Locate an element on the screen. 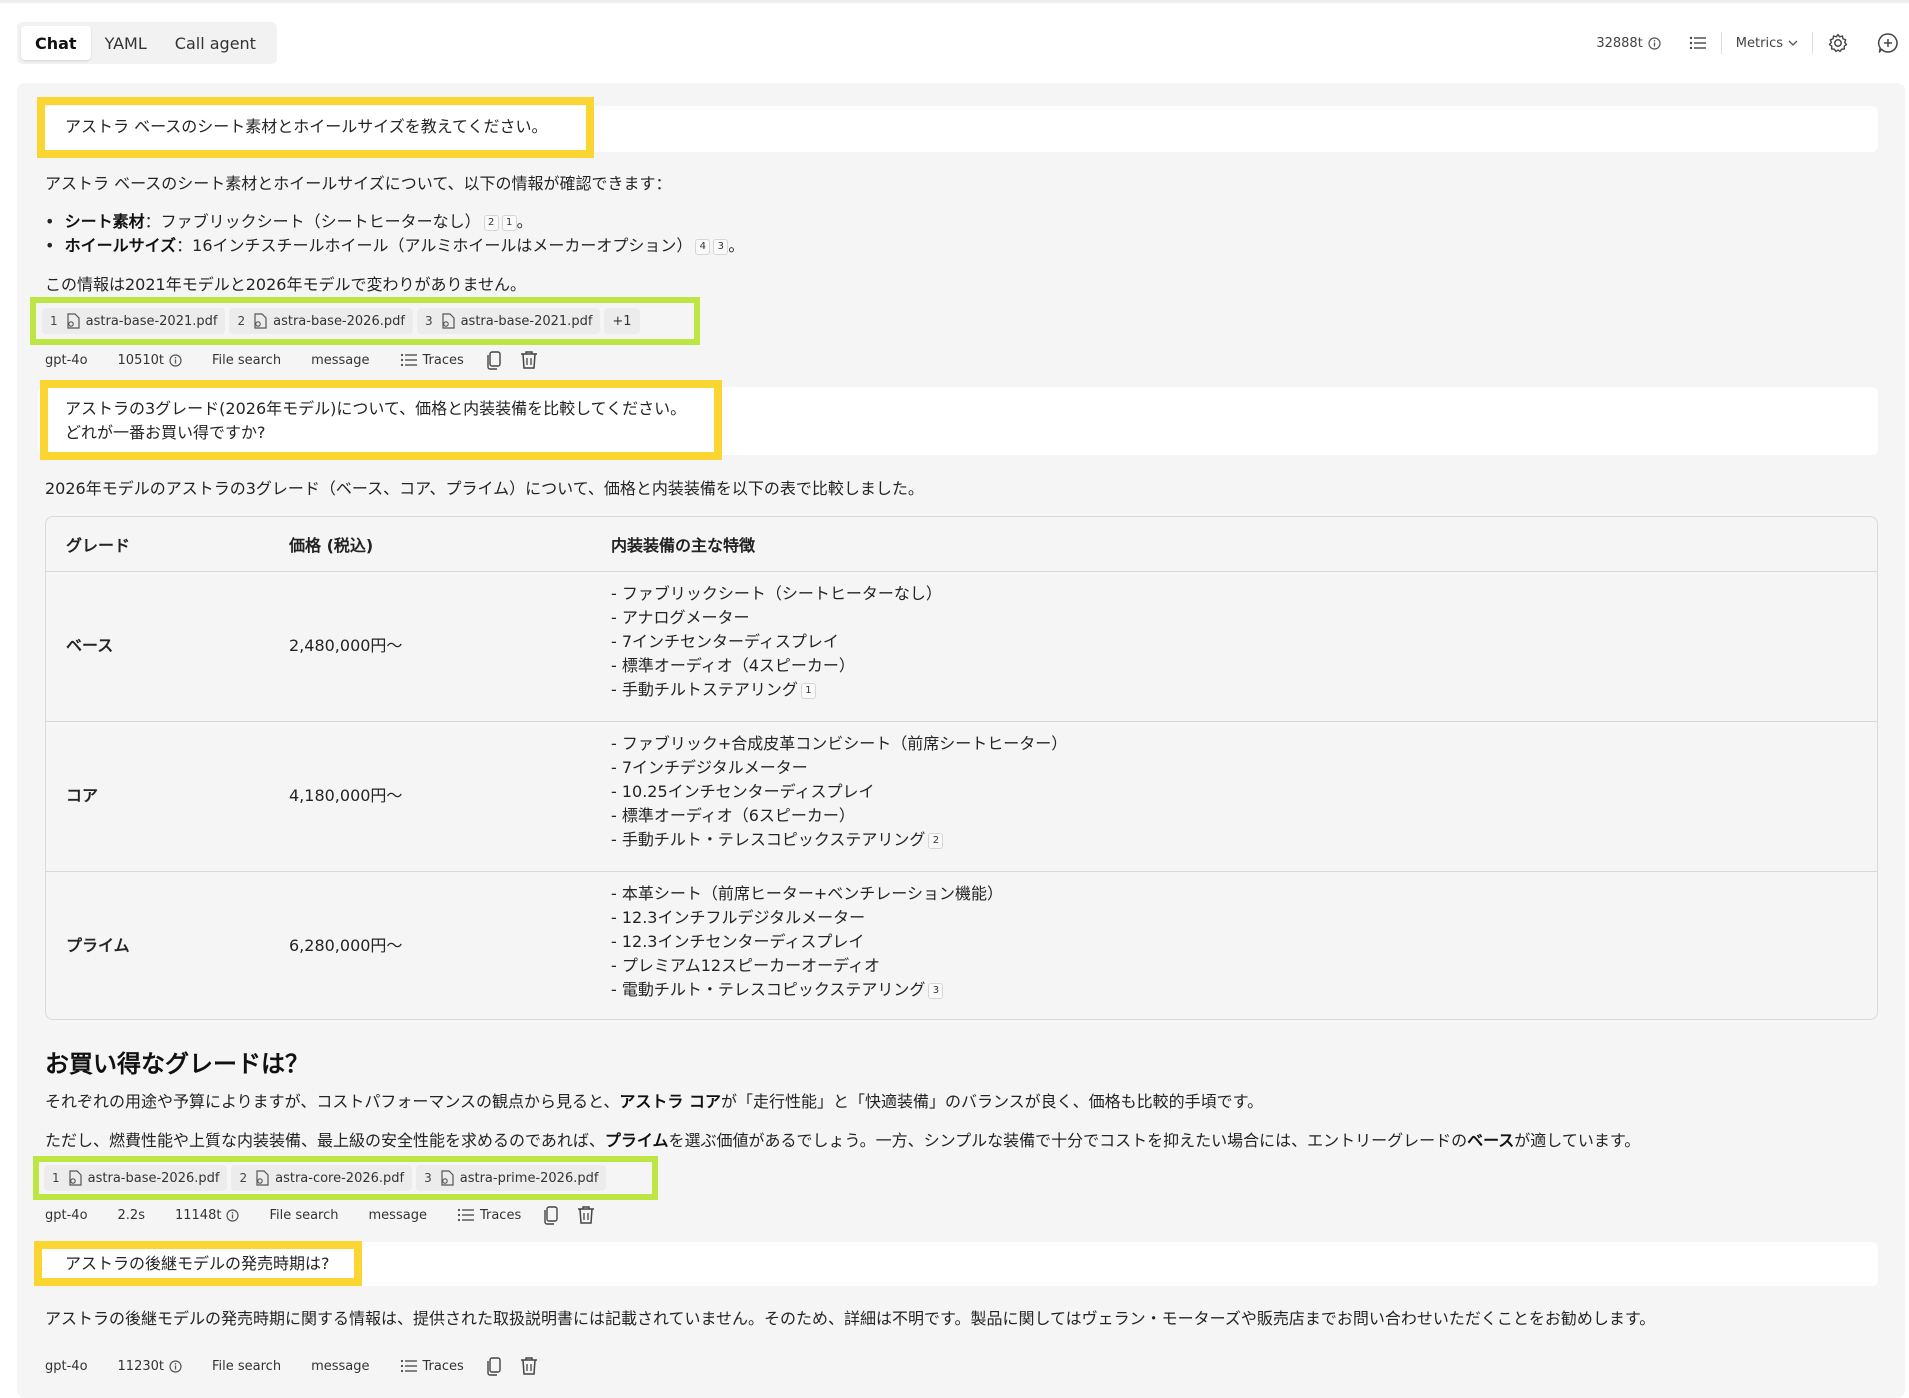 This screenshot has height=1398, width=1909. model-name: gpt-4o is located at coordinates (66, 360).